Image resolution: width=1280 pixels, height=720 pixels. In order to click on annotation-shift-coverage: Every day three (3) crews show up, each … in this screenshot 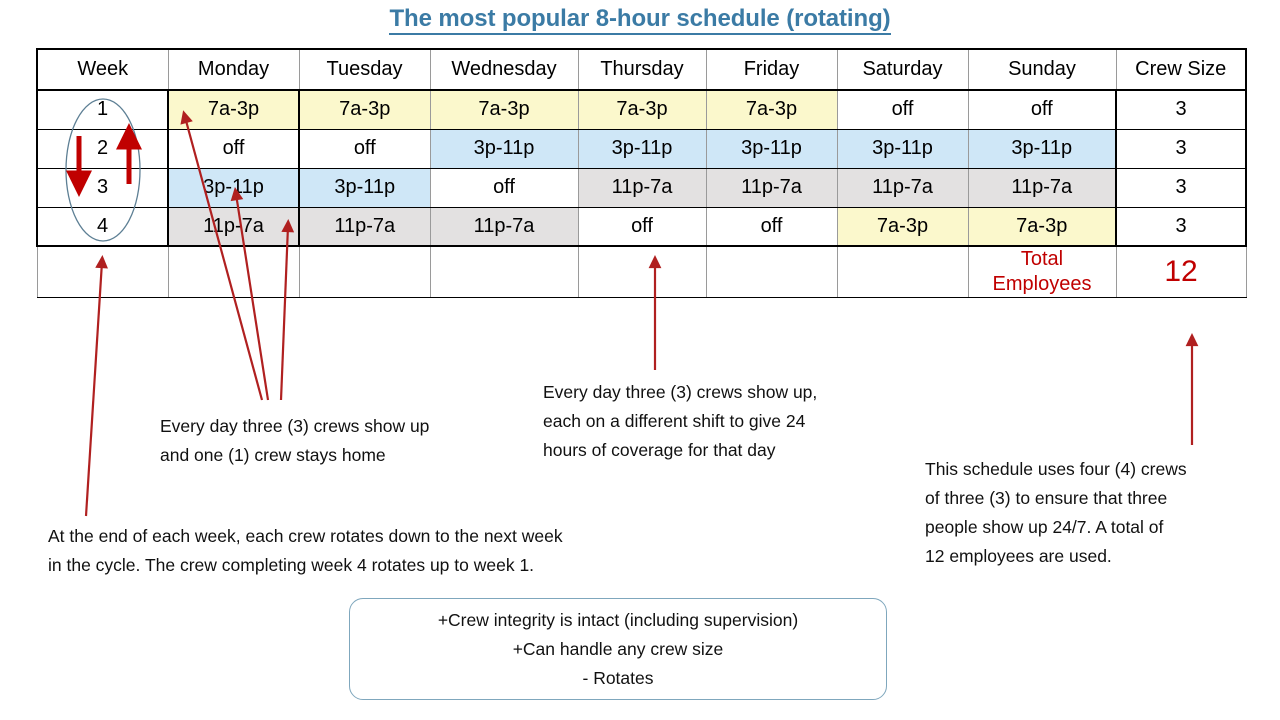, I will do `click(680, 421)`.